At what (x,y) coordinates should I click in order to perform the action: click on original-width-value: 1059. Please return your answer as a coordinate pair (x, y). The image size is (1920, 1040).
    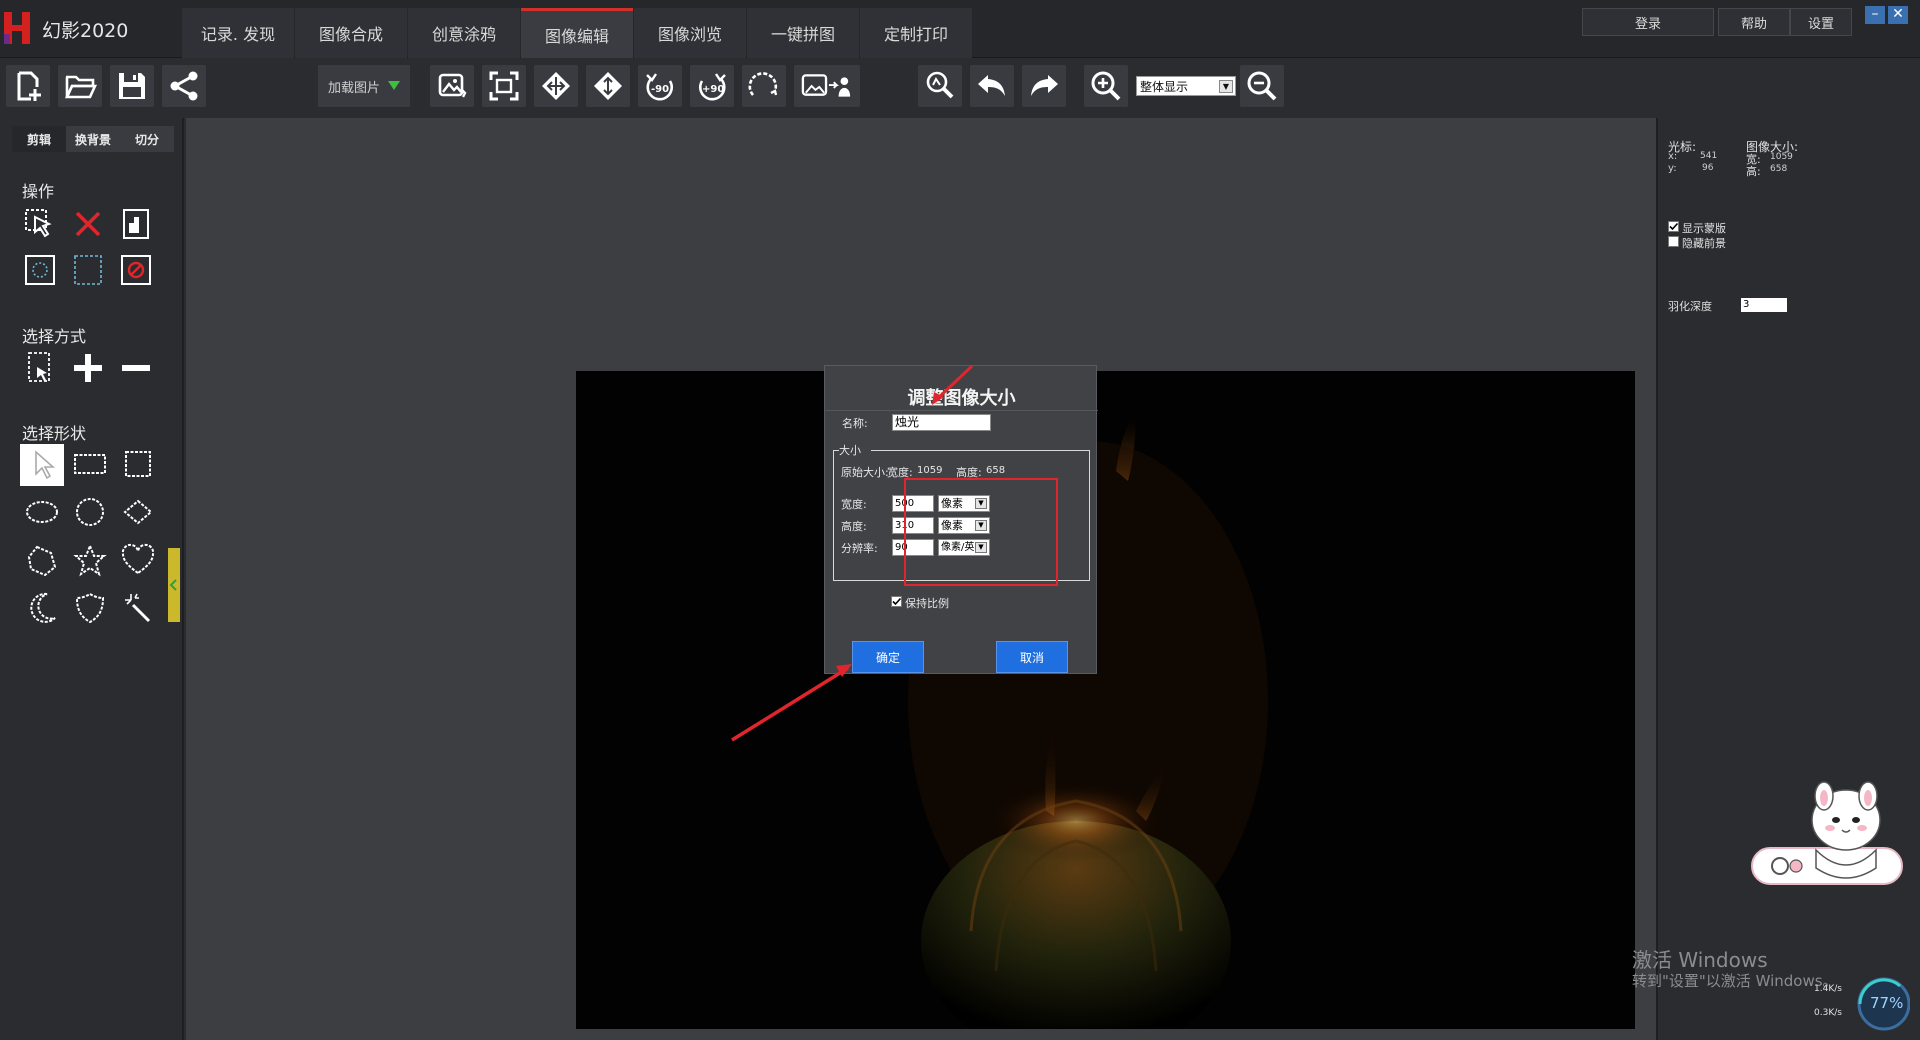
    Looking at the image, I should click on (930, 470).